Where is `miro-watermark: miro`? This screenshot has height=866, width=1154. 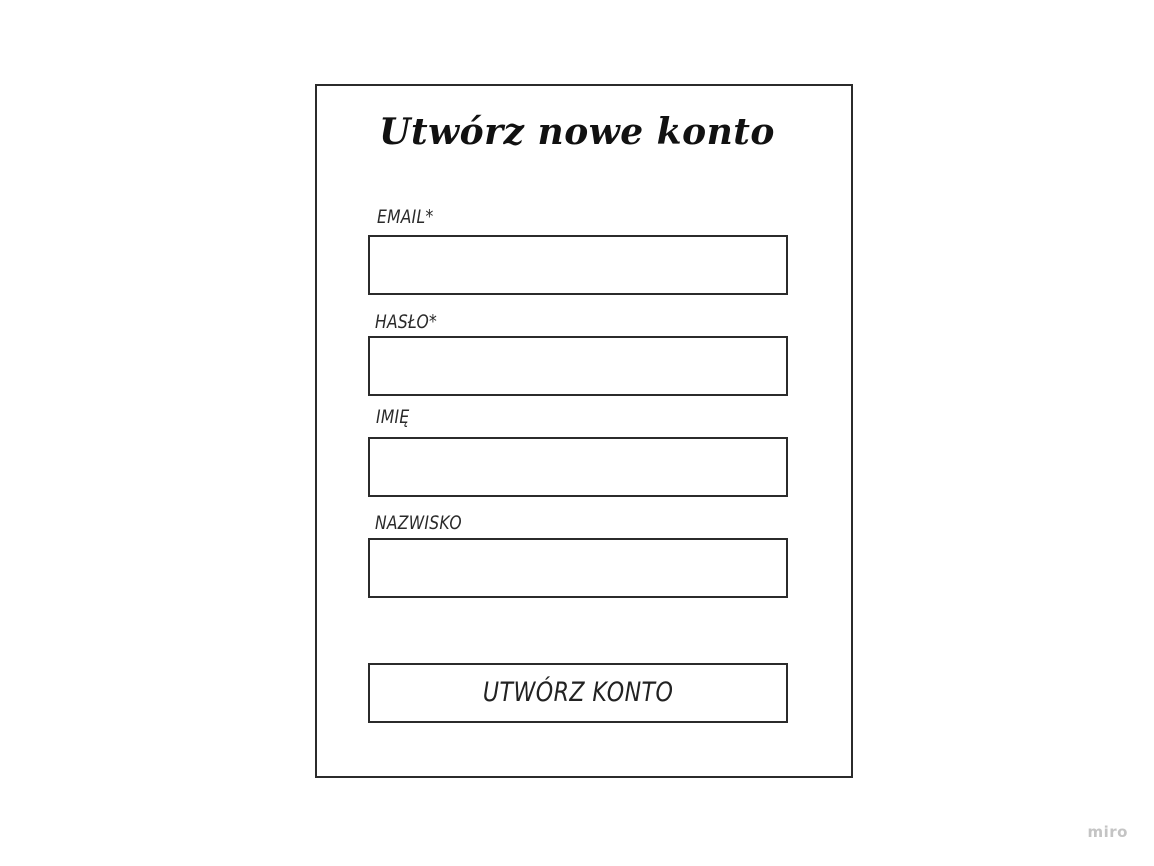
miro-watermark: miro is located at coordinates (1107, 832).